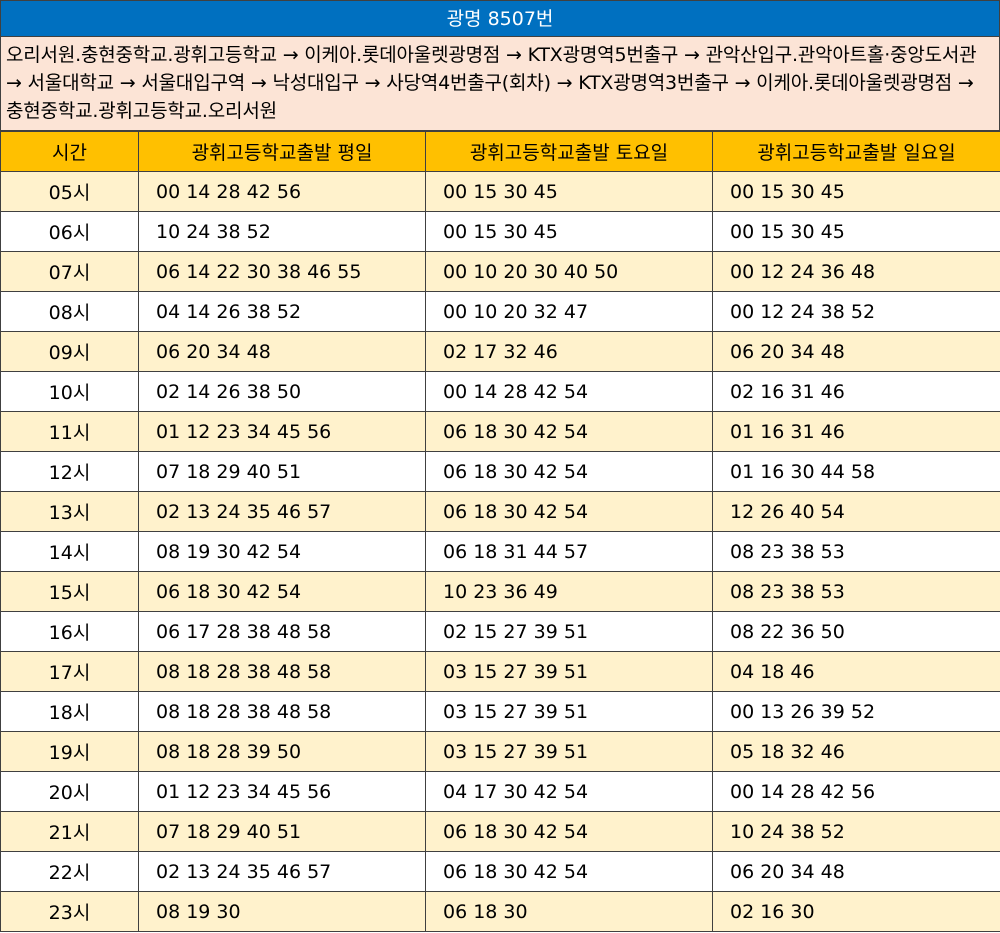 Image resolution: width=1000 pixels, height=933 pixels. What do you see at coordinates (856, 631) in the screenshot?
I see `sunday-times-cell: 08 22 36 50` at bounding box center [856, 631].